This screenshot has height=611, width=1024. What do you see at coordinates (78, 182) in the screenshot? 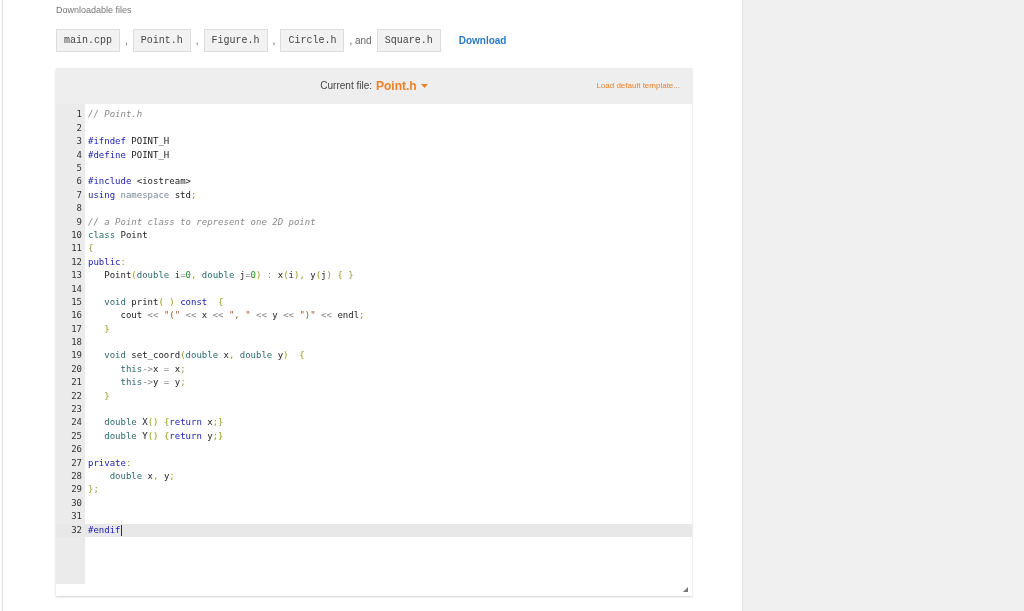
I see `line-number: 6` at bounding box center [78, 182].